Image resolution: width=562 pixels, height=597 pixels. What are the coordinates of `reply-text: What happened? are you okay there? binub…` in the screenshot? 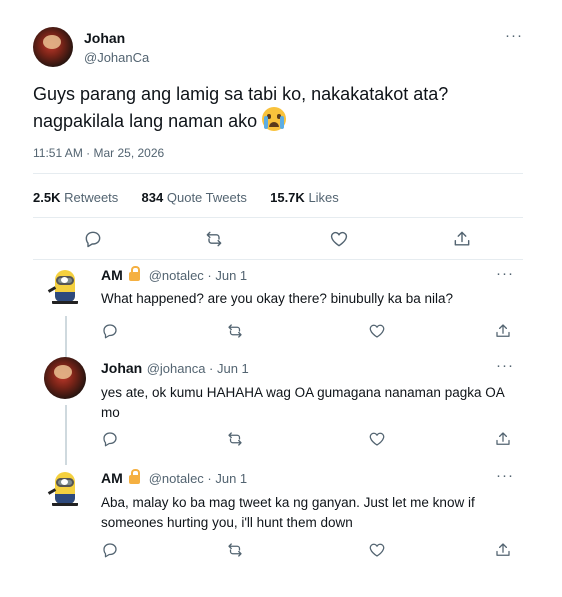 It's located at (277, 298).